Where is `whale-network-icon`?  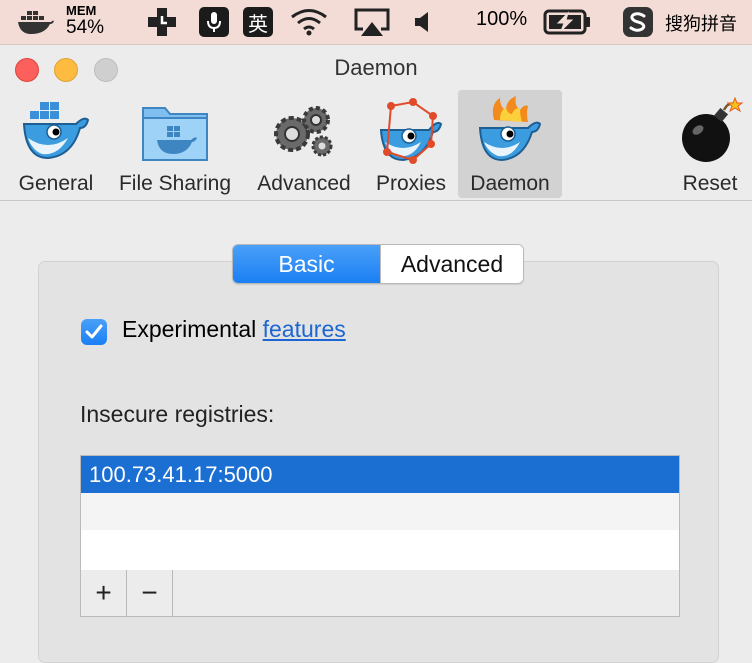 whale-network-icon is located at coordinates (411, 131).